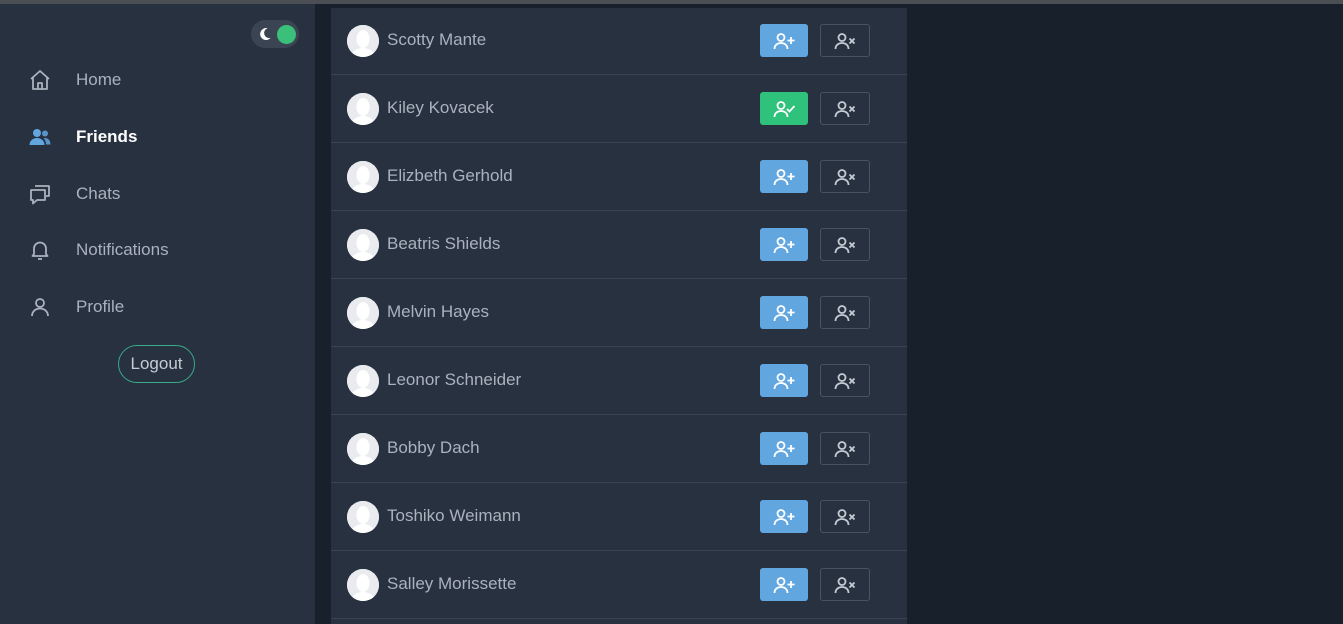  Describe the element at coordinates (619, 585) in the screenshot. I see `friend-row: Salley Morissette` at that location.